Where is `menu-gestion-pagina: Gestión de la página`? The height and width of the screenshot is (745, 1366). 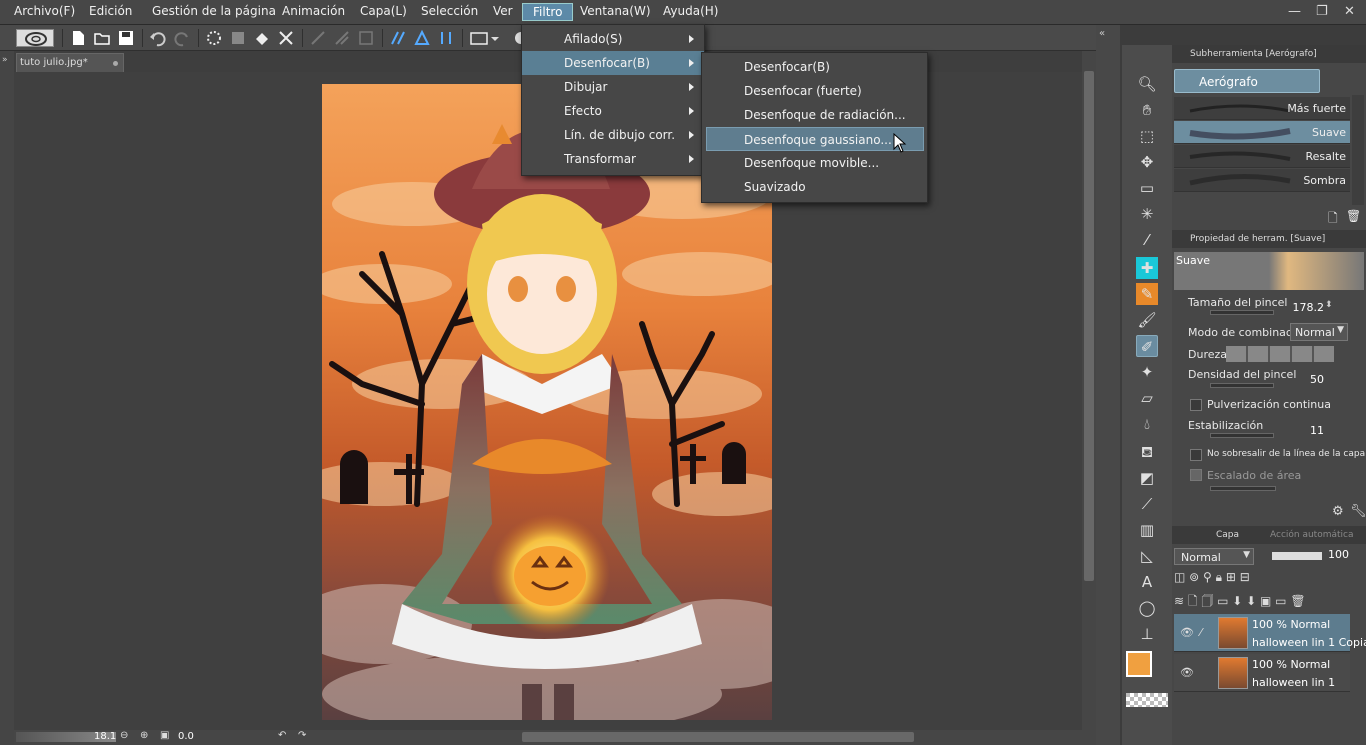
menu-gestion-pagina: Gestión de la página is located at coordinates (214, 11).